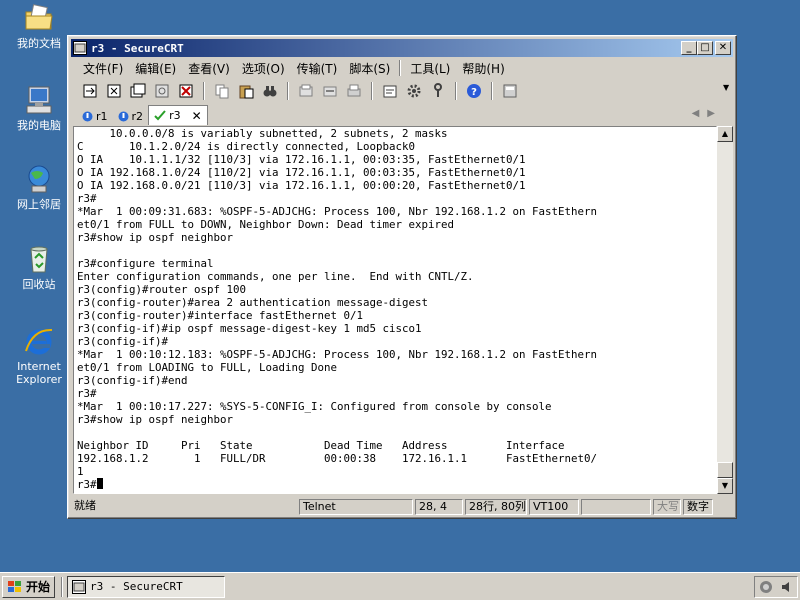  Describe the element at coordinates (39, 26) in the screenshot. I see `desktop-icon-my-documents: 我的文档` at that location.